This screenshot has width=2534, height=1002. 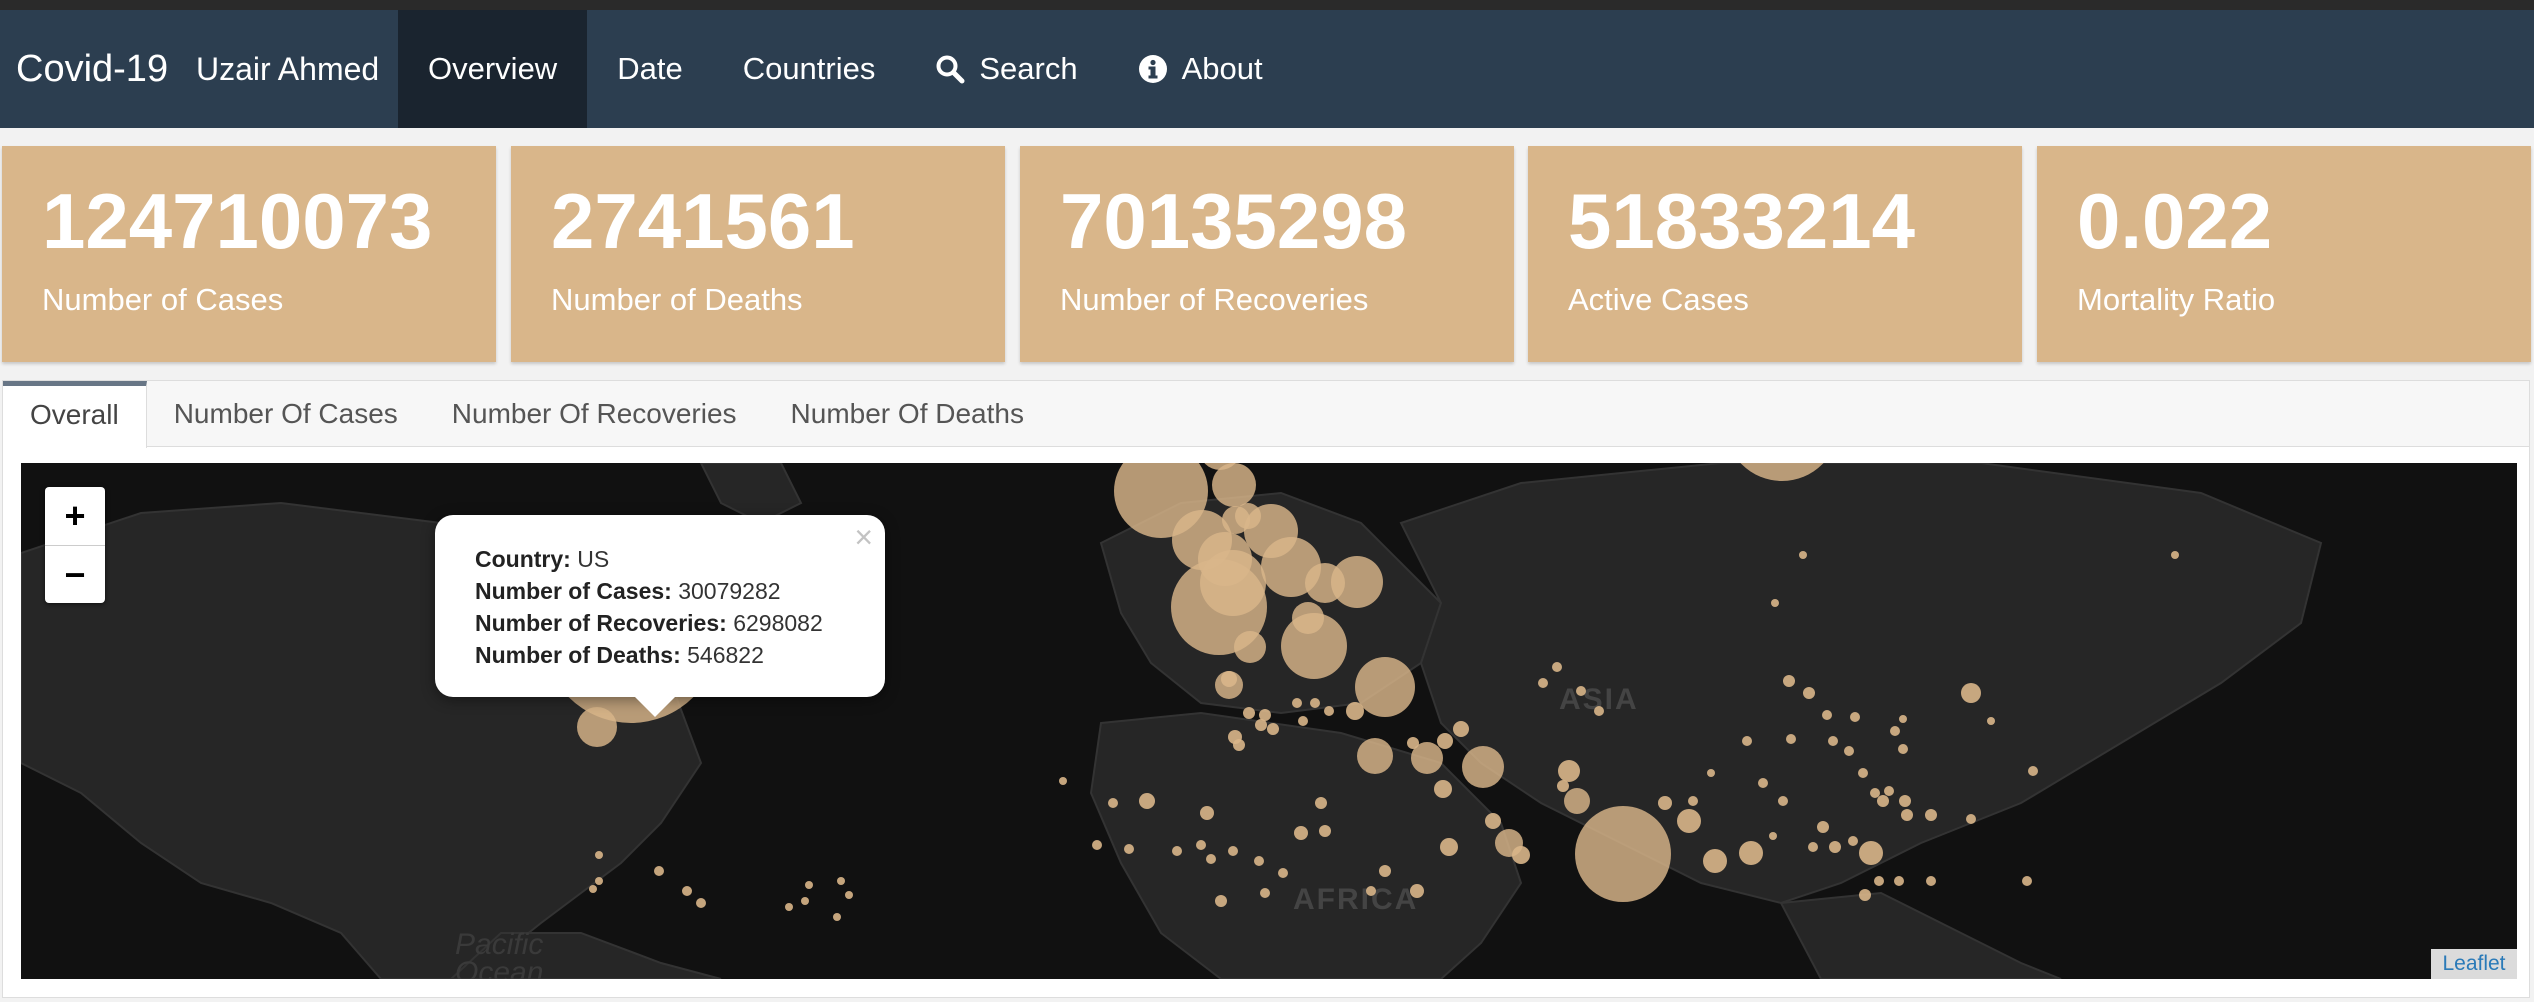 What do you see at coordinates (907, 414) in the screenshot?
I see `tab-number-of-deaths: Number Of Deaths` at bounding box center [907, 414].